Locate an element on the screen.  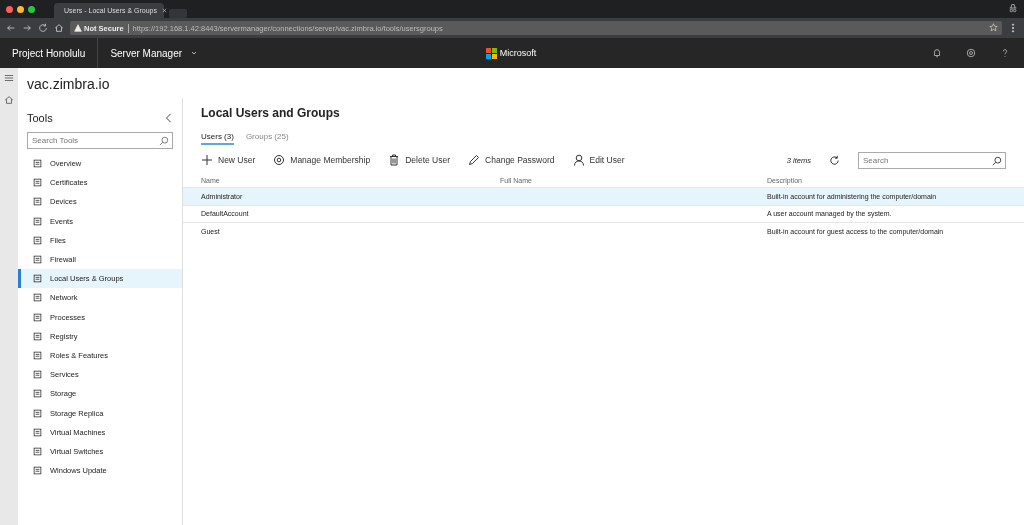
toolbar-button: Manage Membership is located at coordinates (322, 160).